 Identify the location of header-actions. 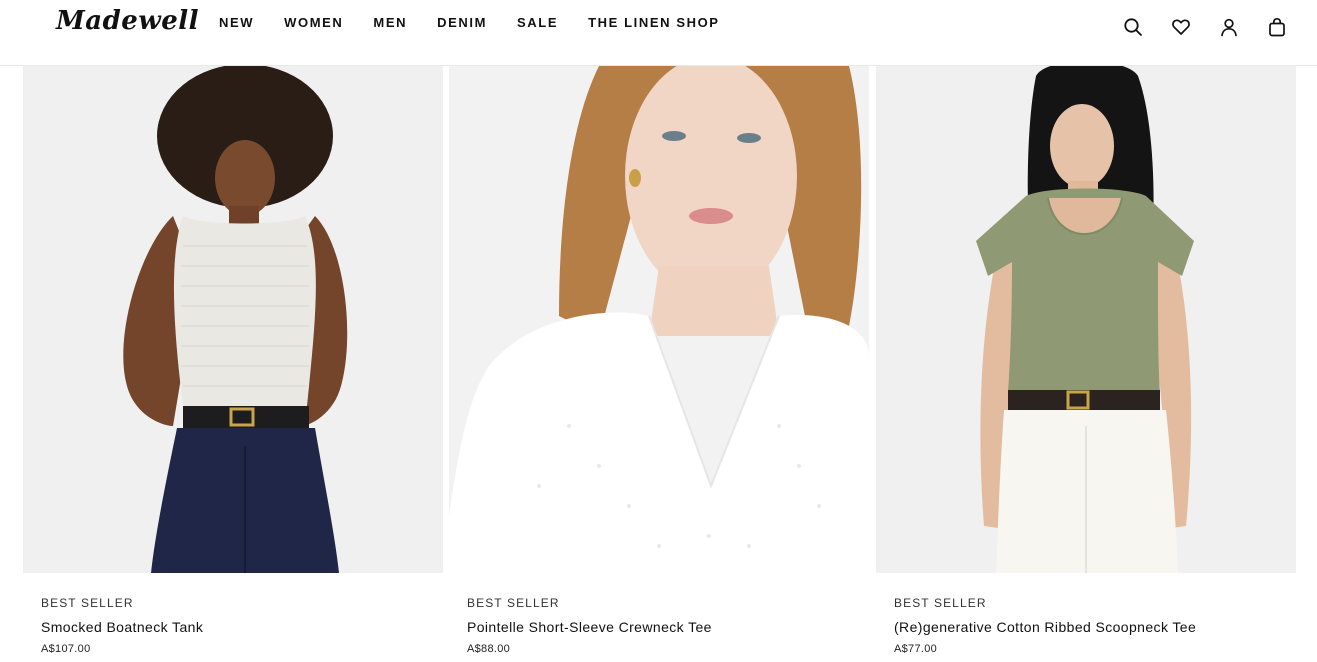
(1205, 27).